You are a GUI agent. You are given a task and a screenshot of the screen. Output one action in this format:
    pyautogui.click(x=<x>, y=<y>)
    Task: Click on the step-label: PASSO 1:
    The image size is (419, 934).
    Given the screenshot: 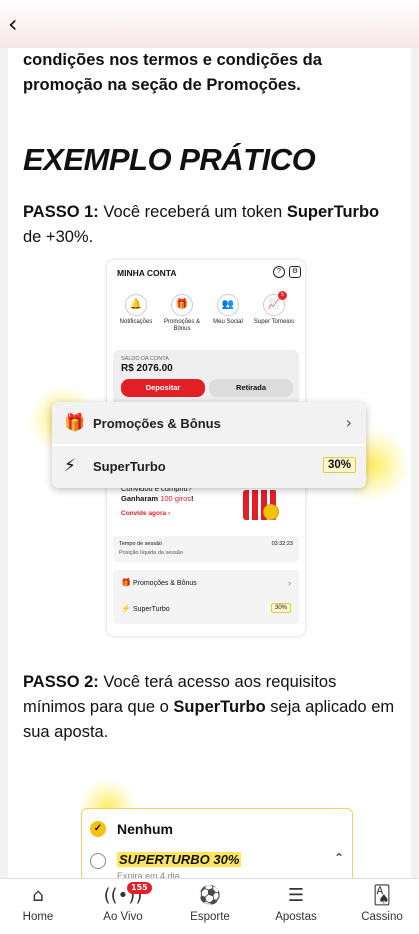 What is the action you would take?
    pyautogui.click(x=61, y=212)
    